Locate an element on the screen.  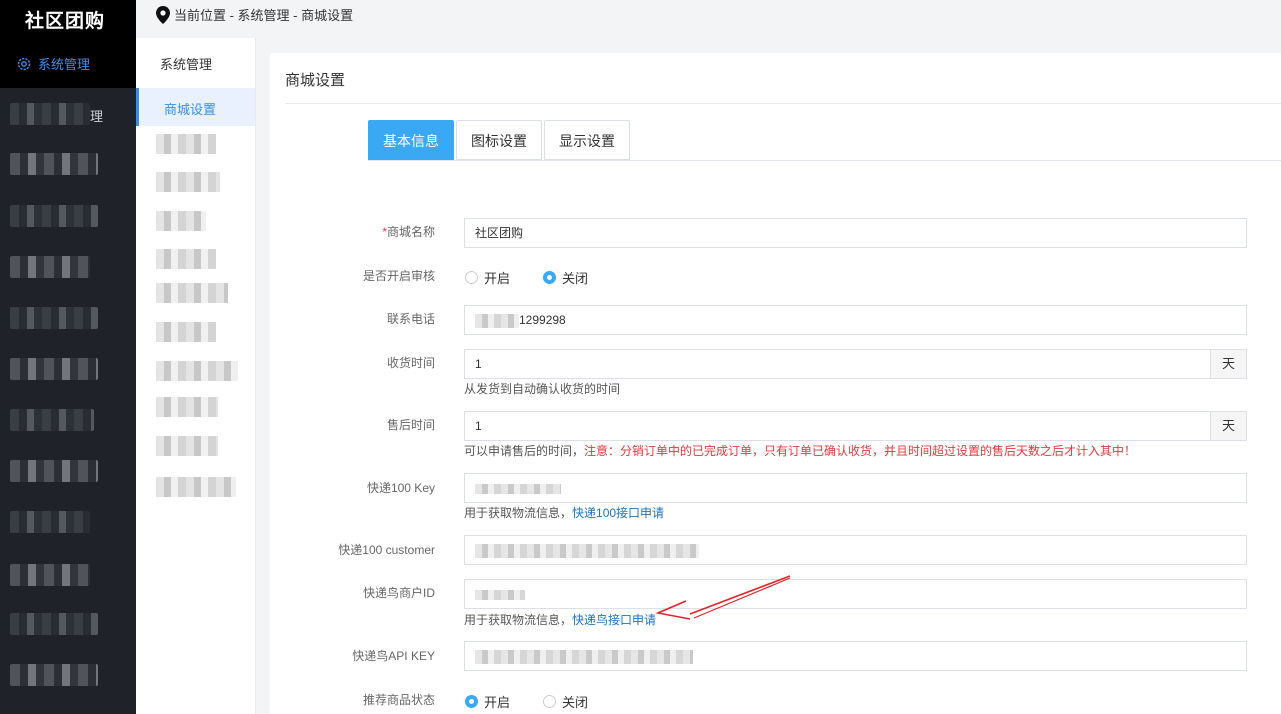
breadcrumb: 当前位置 - 系统管理 - 商城设置 is located at coordinates (254, 14).